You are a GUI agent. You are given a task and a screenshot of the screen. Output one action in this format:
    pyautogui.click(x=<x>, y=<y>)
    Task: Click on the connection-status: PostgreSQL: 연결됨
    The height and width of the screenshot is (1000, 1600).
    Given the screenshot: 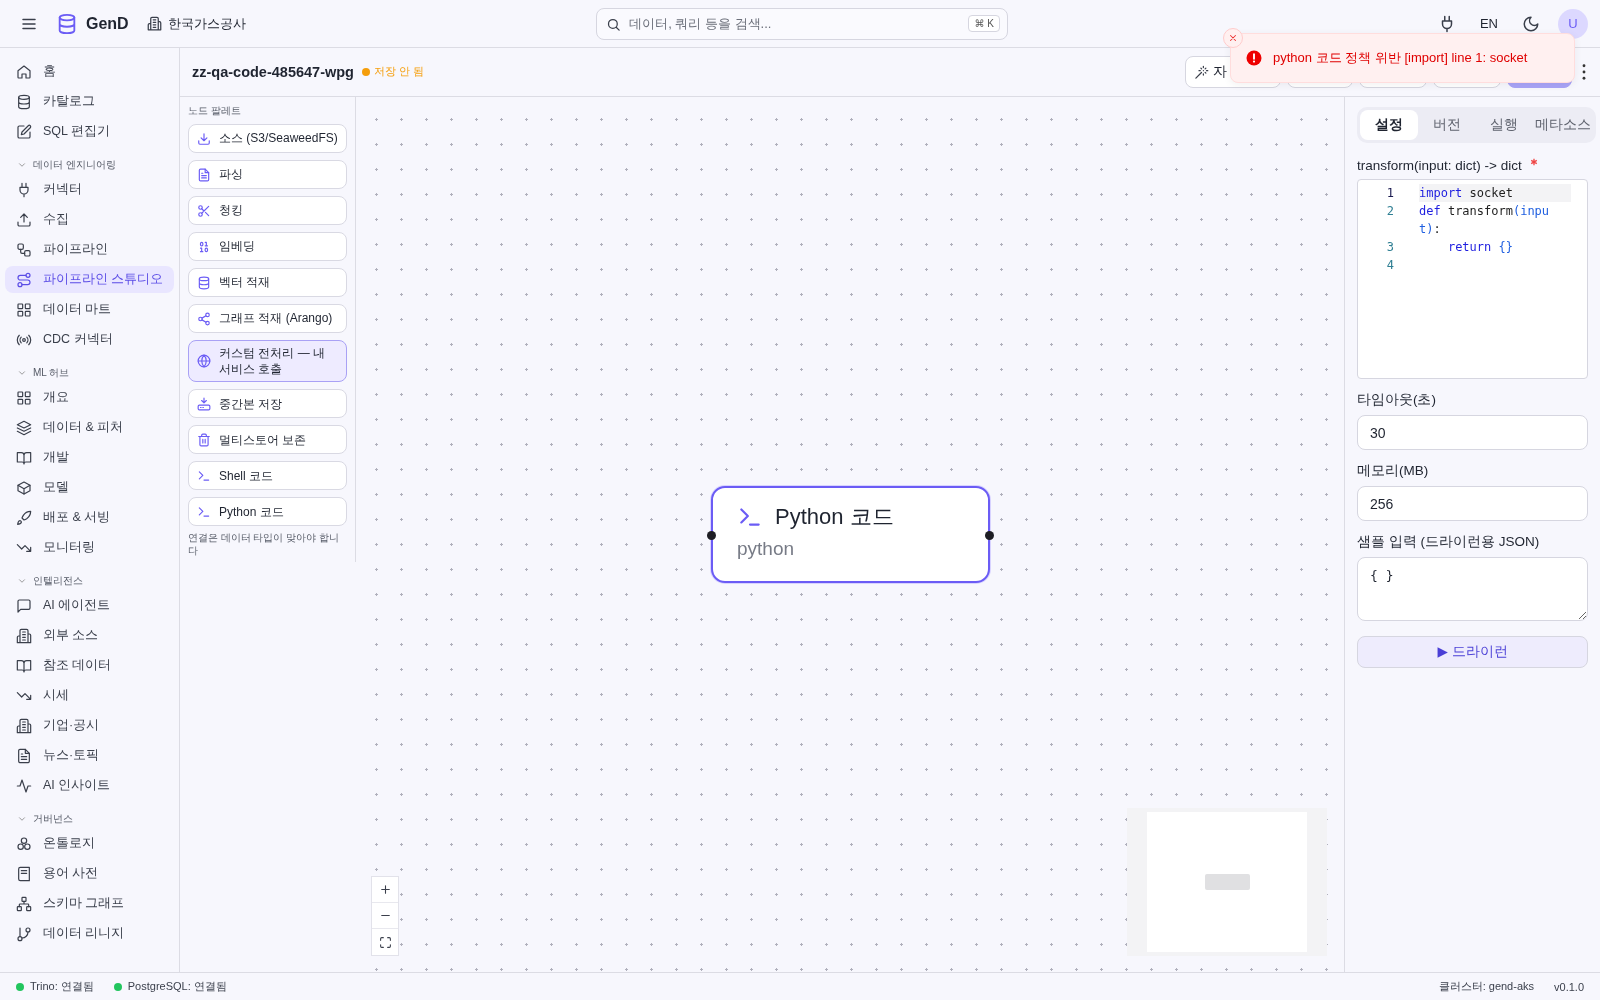 What is the action you would take?
    pyautogui.click(x=177, y=986)
    